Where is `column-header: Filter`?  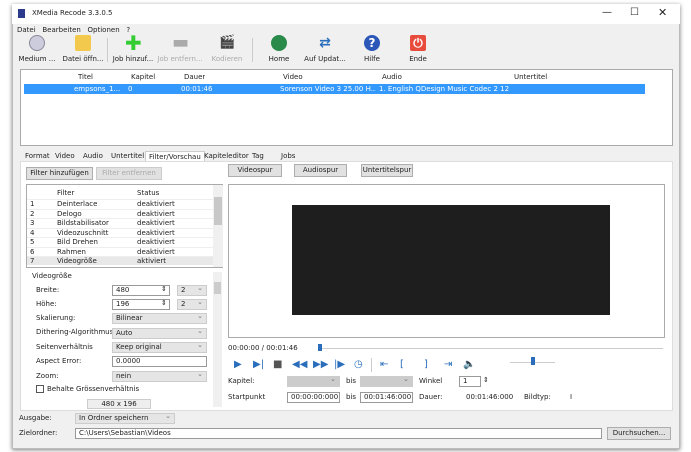
column-header: Filter is located at coordinates (65, 193).